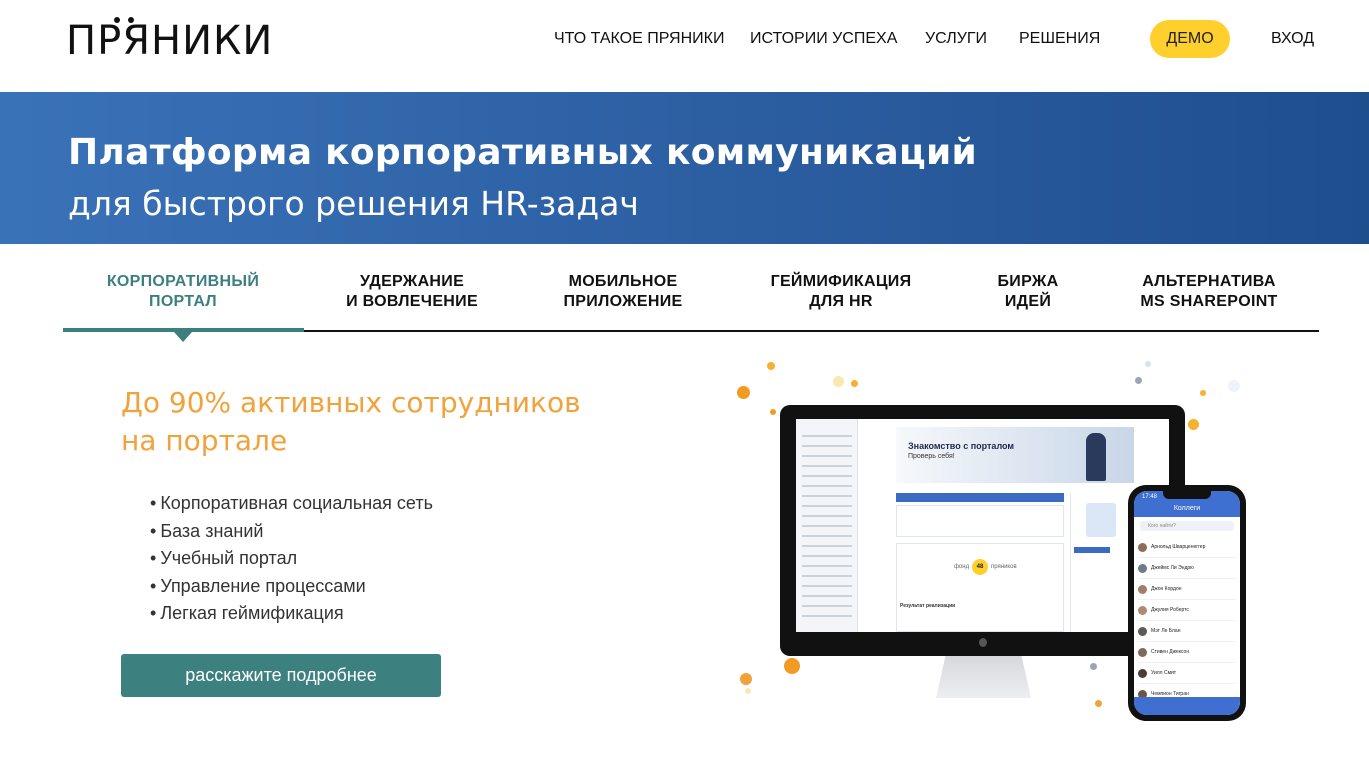 Image resolution: width=1369 pixels, height=764 pixels. What do you see at coordinates (229, 558) in the screenshot?
I see `feature-label: Учебный портал` at bounding box center [229, 558].